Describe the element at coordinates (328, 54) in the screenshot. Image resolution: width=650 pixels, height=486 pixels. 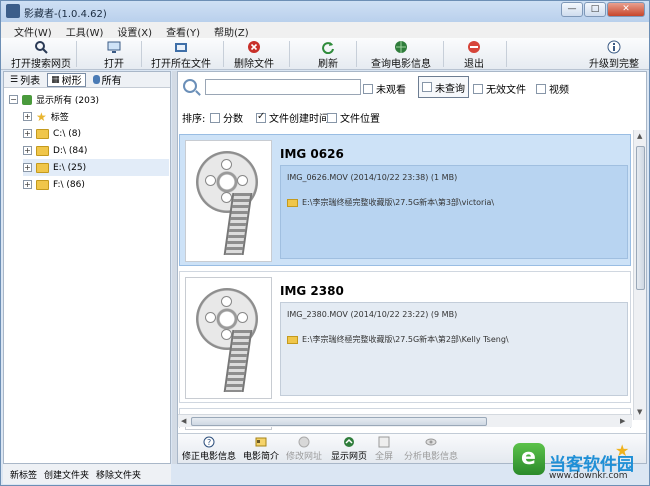
I see `refresh-button: 刷新` at that location.